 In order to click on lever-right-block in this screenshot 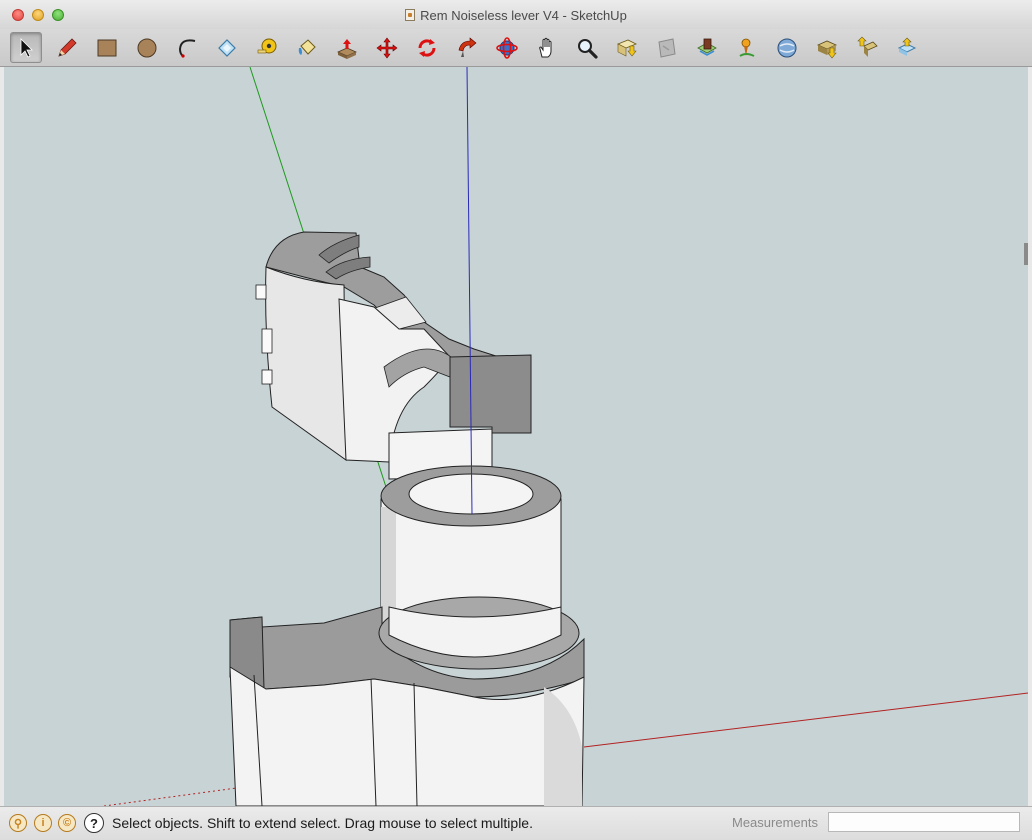, I will do `click(490, 394)`.